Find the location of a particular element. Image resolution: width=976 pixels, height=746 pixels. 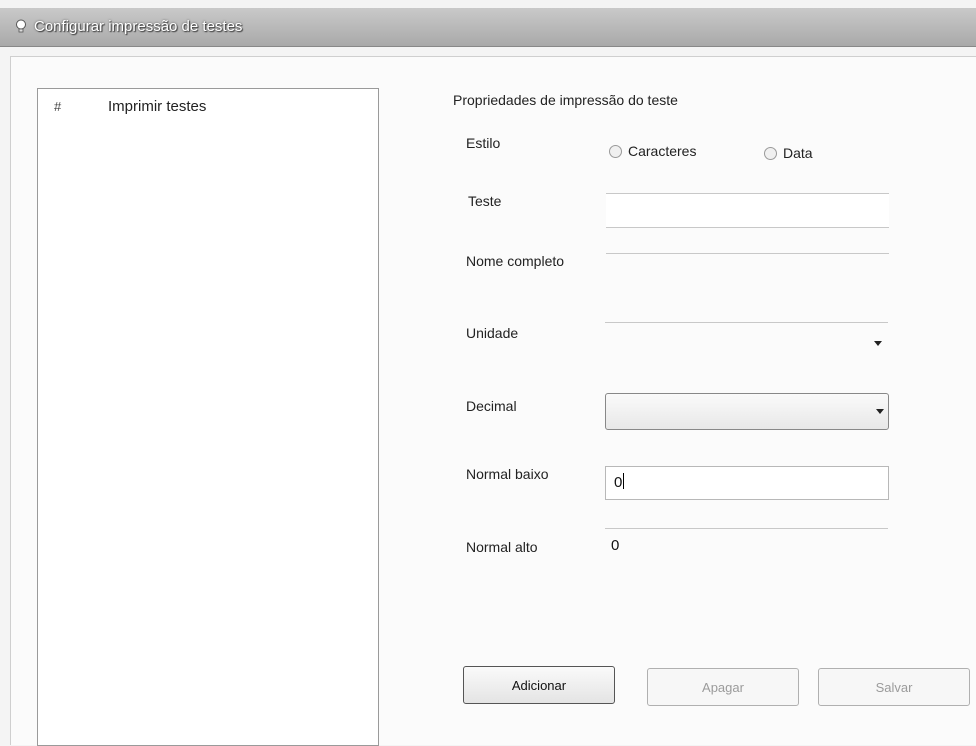

teste-label: Teste is located at coordinates (485, 201).